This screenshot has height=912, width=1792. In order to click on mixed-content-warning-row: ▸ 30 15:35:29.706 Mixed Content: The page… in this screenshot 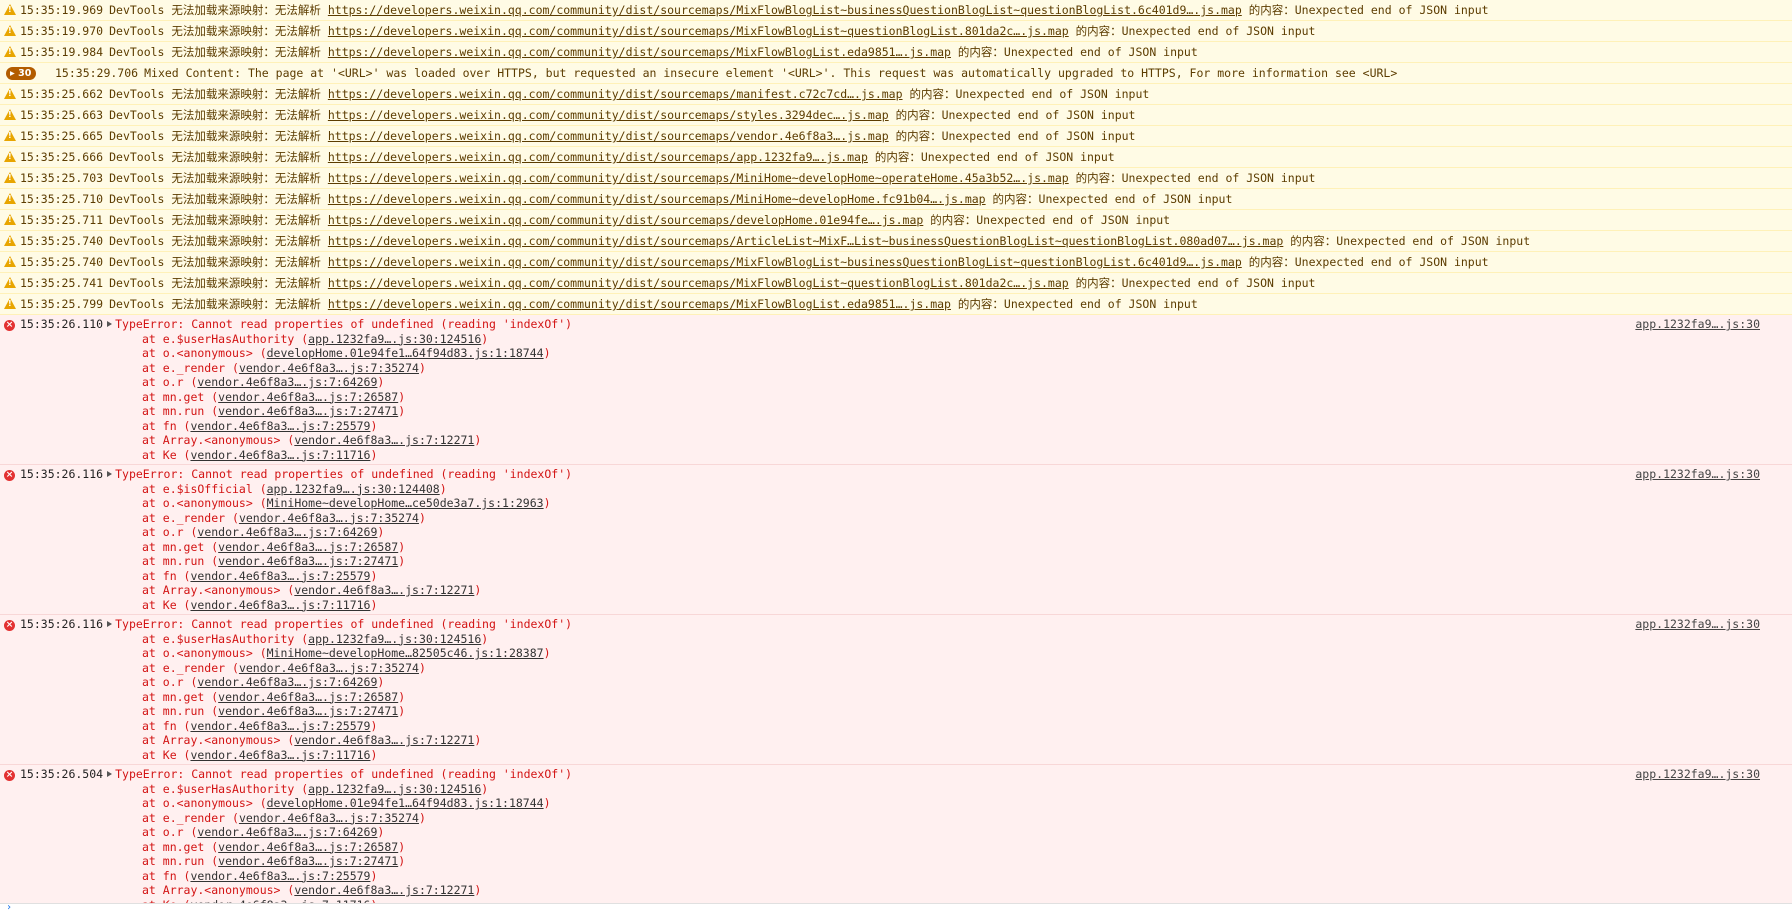, I will do `click(896, 73)`.